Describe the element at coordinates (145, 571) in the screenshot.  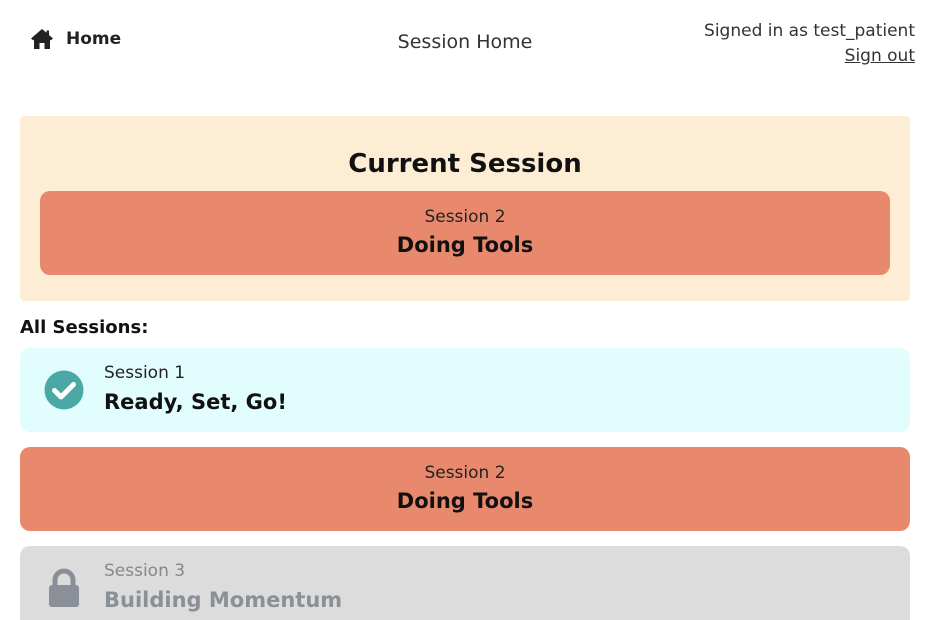
I see `session-number: Session 3` at that location.